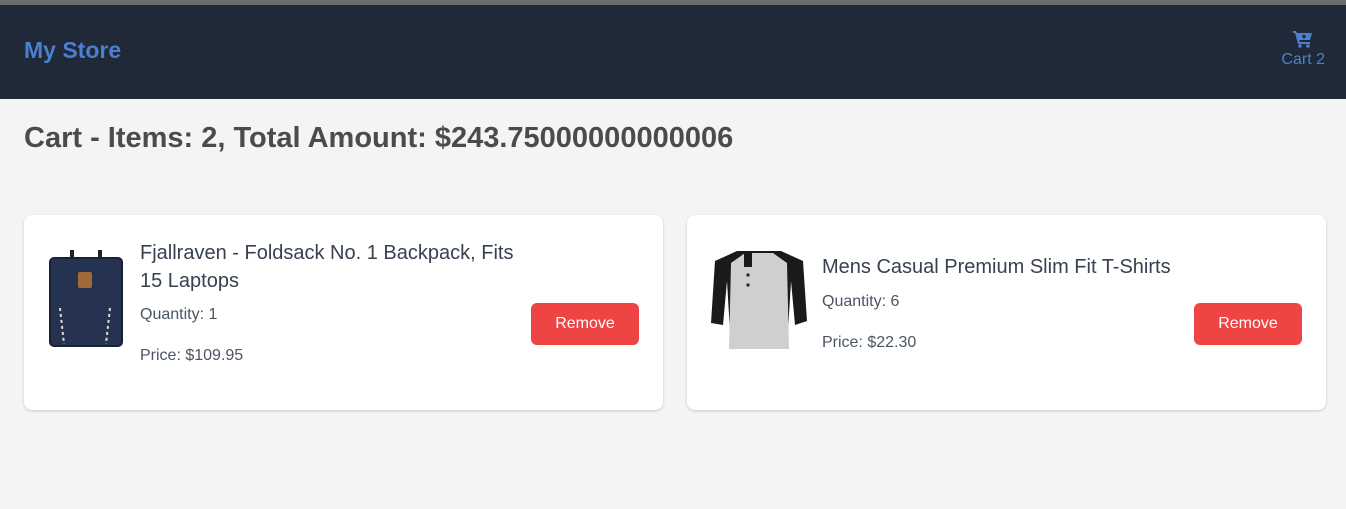  I want to click on tshirt-image, so click(759, 300).